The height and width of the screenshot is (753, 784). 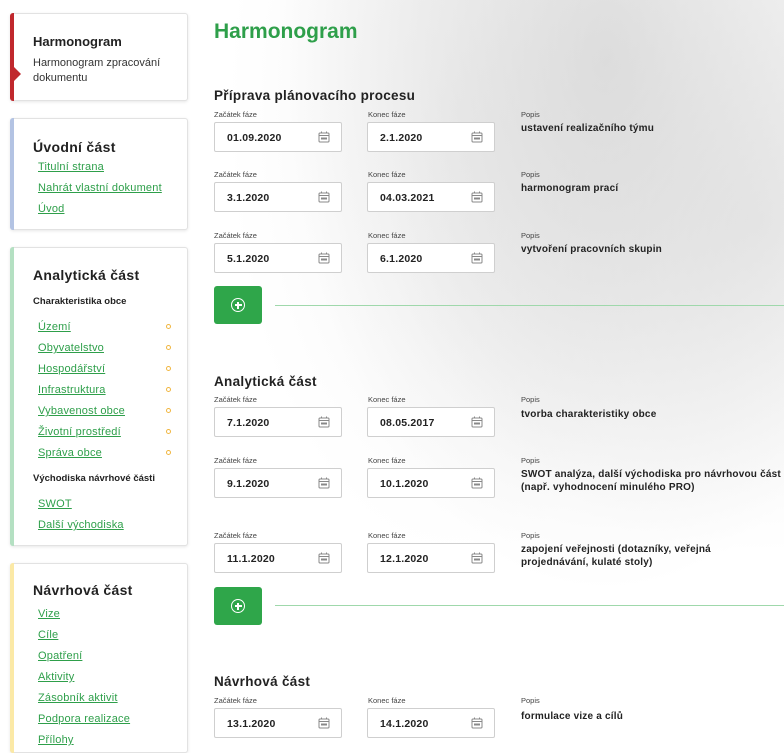 I want to click on date-value: 08.05.2017, so click(x=407, y=423).